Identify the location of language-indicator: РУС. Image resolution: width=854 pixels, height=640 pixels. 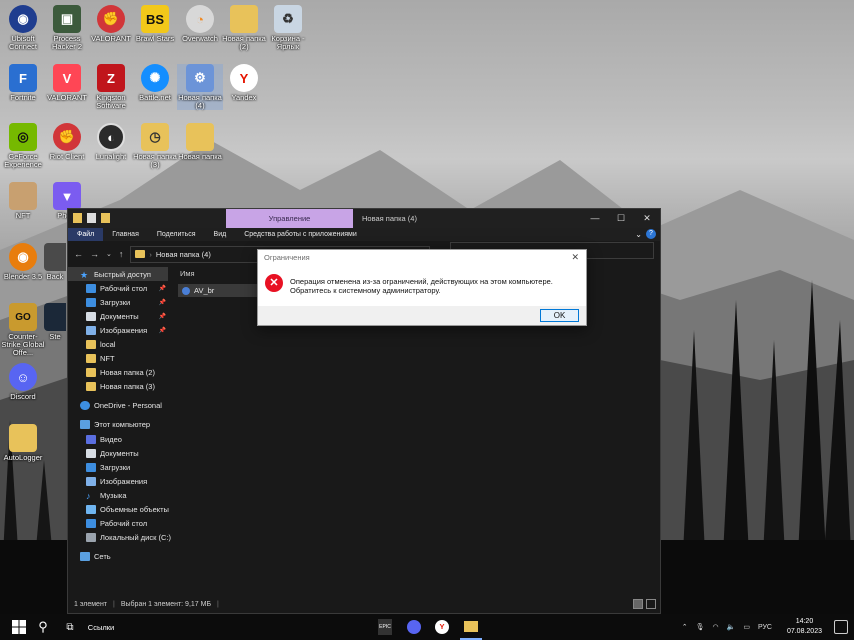
(765, 627).